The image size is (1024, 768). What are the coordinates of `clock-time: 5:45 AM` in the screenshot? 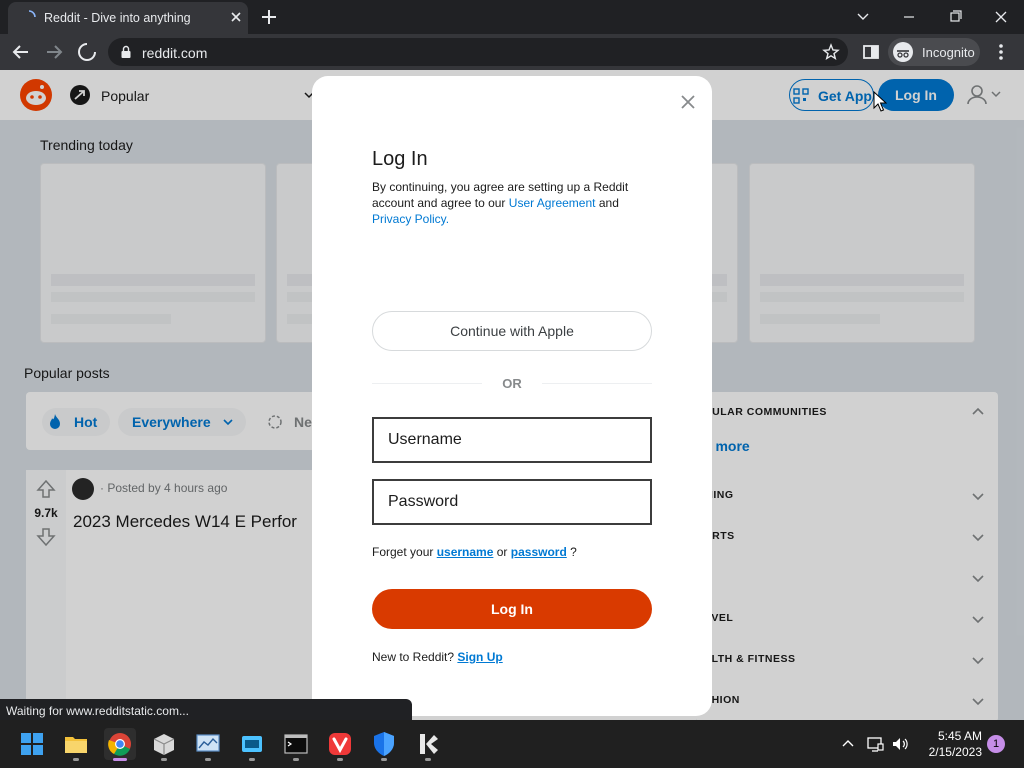 It's located at (959, 736).